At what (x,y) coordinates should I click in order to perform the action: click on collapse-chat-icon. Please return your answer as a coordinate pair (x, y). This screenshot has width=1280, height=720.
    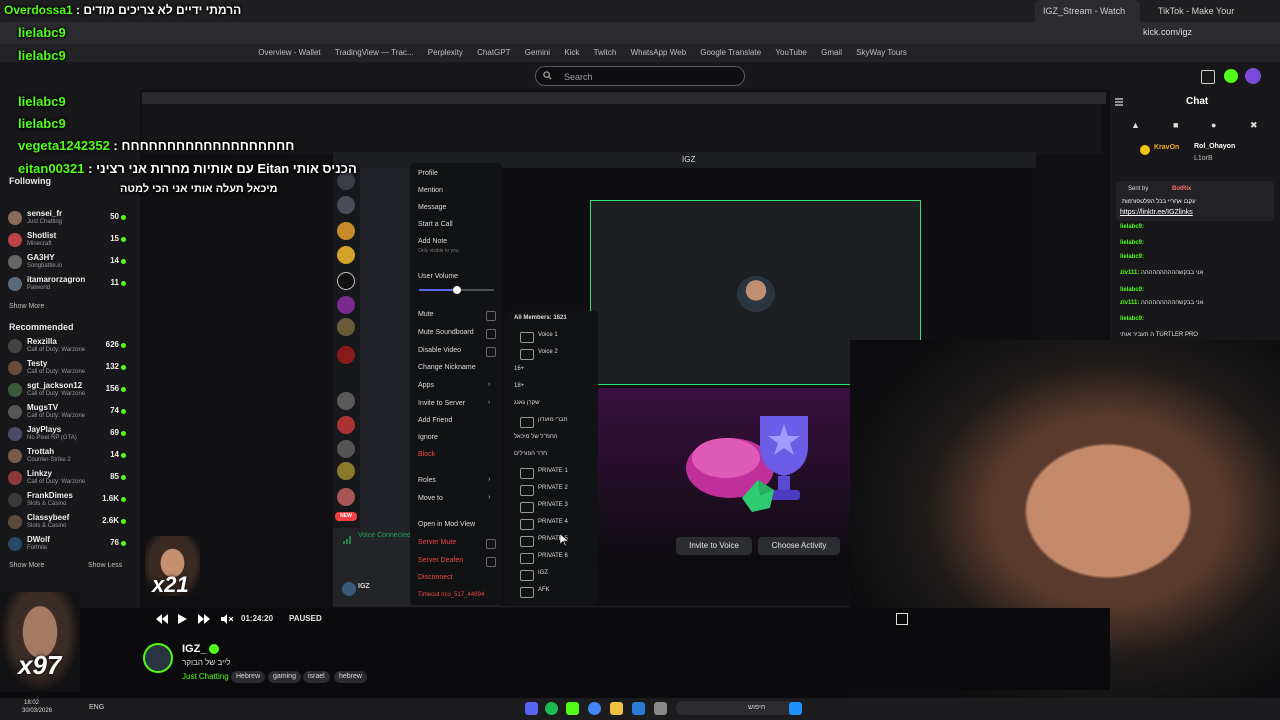
    Looking at the image, I should click on (1119, 102).